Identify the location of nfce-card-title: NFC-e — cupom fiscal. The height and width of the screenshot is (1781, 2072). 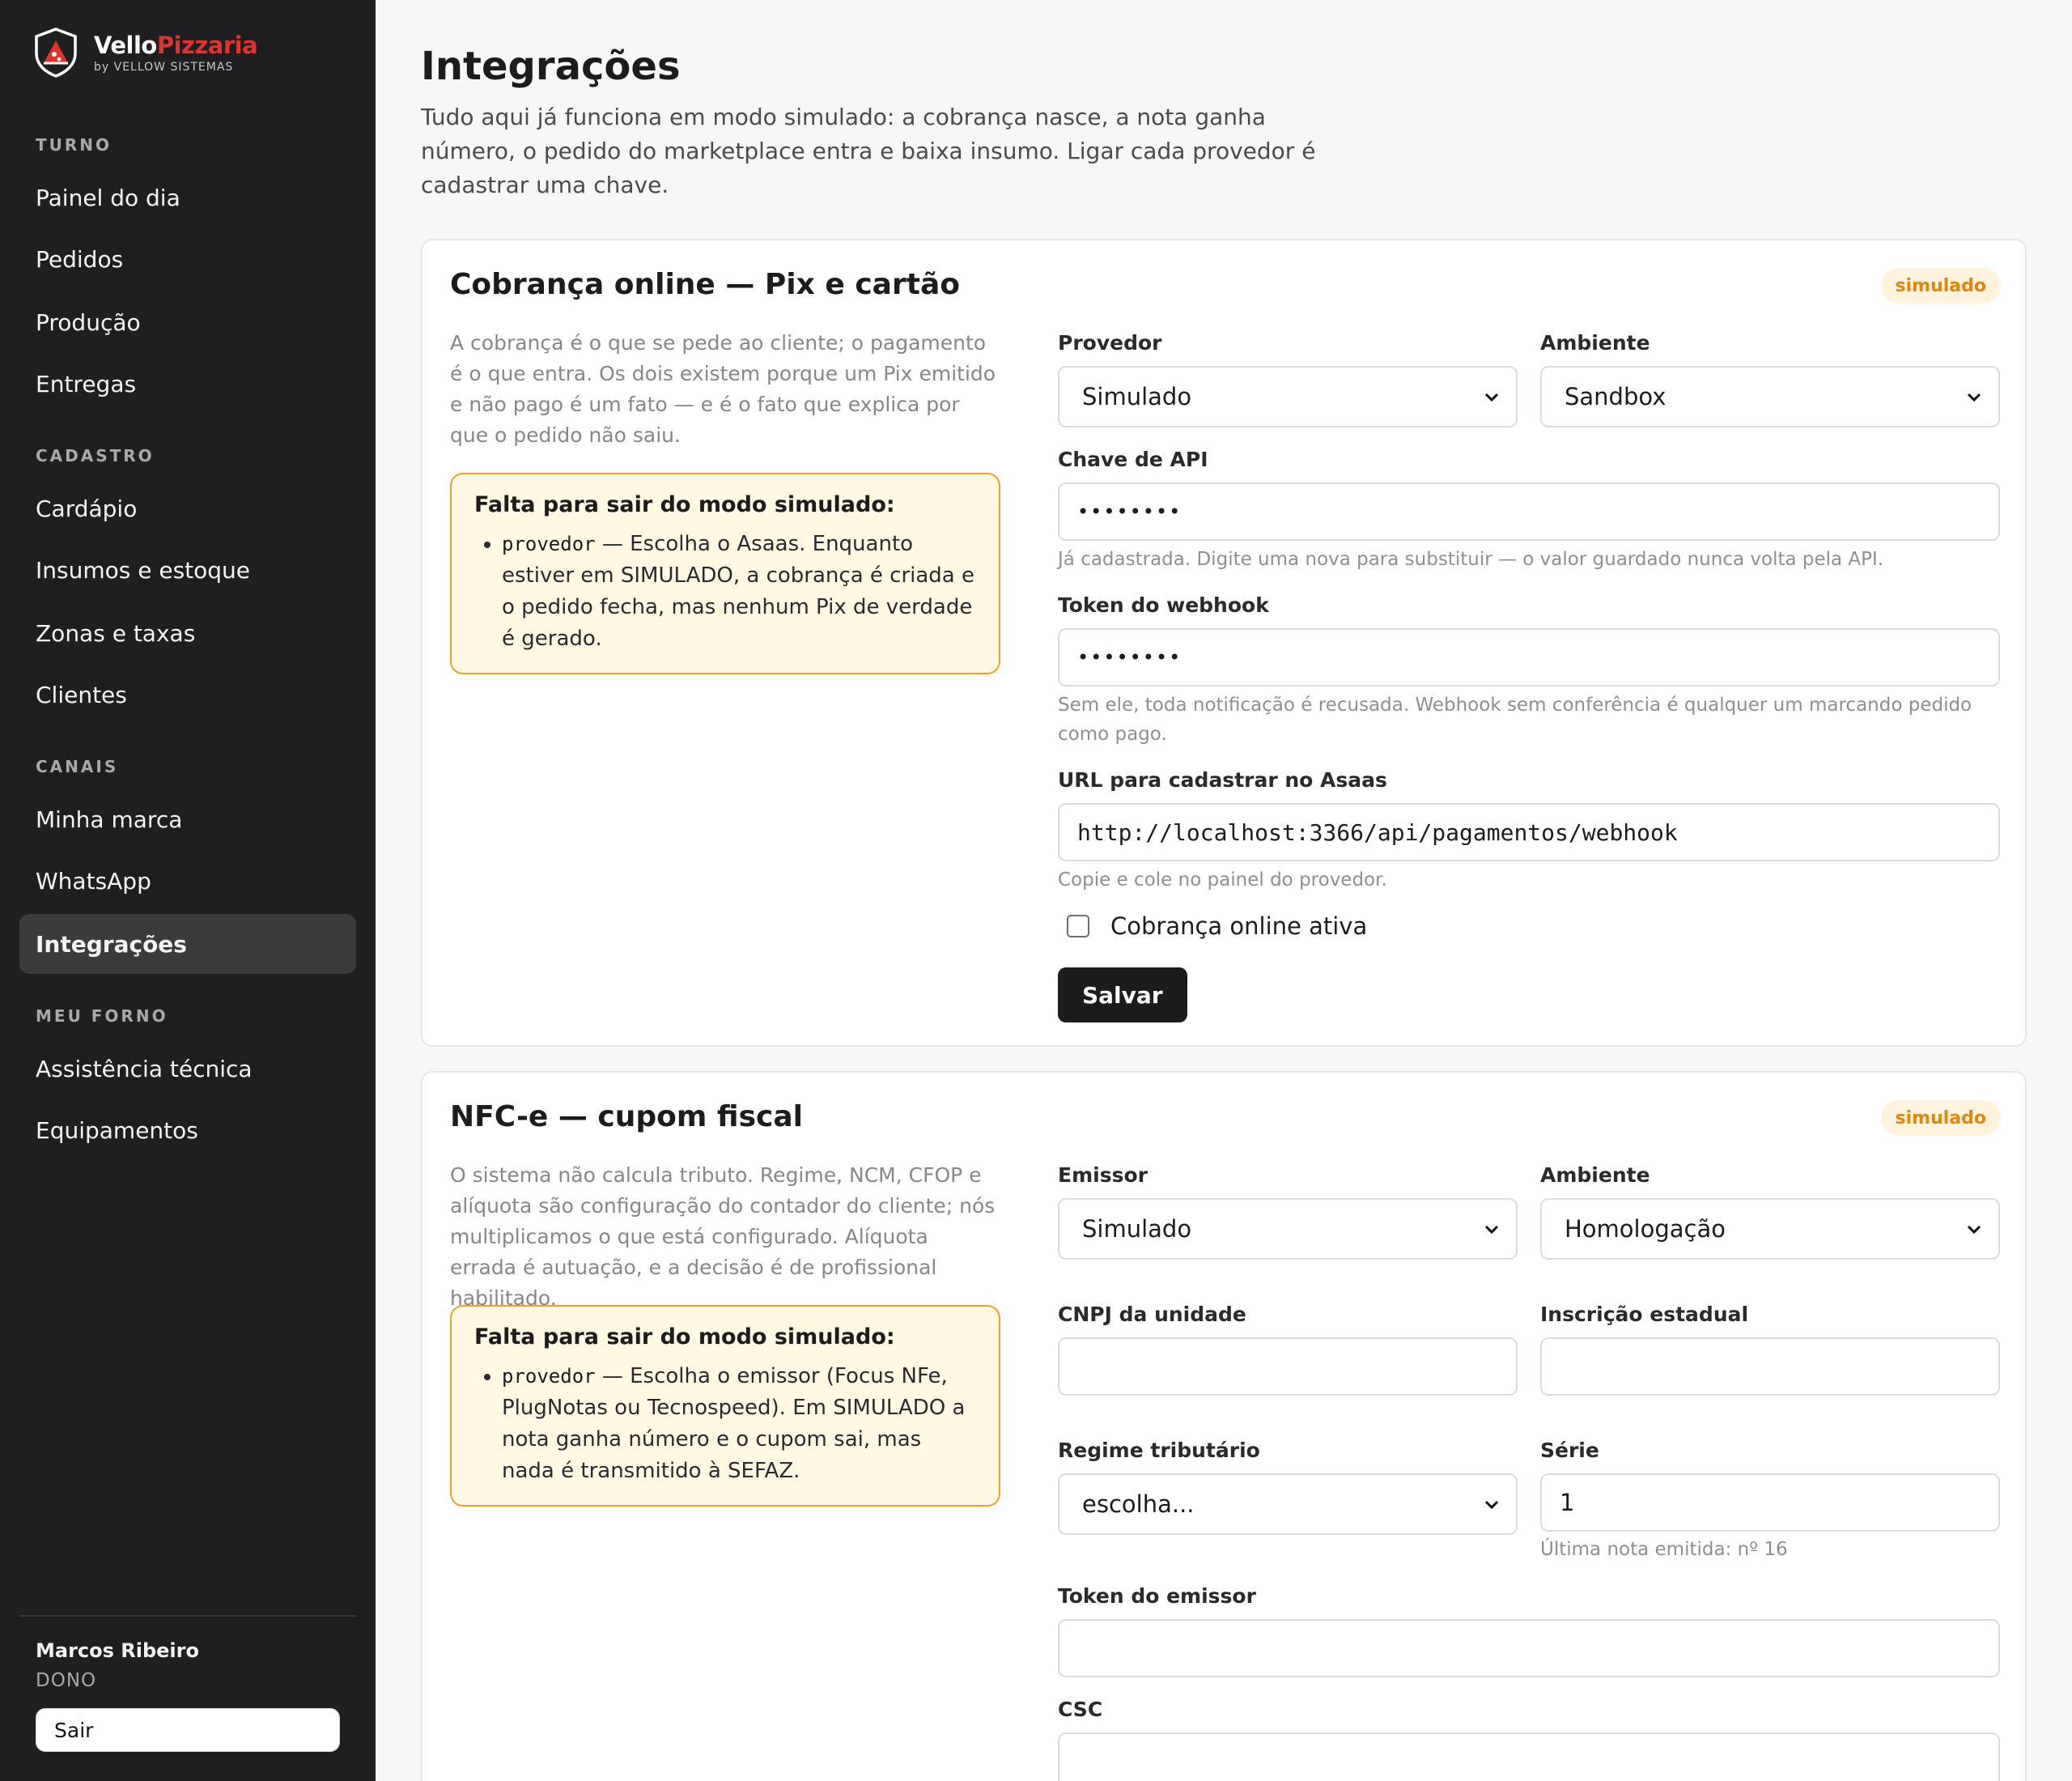
(626, 1117).